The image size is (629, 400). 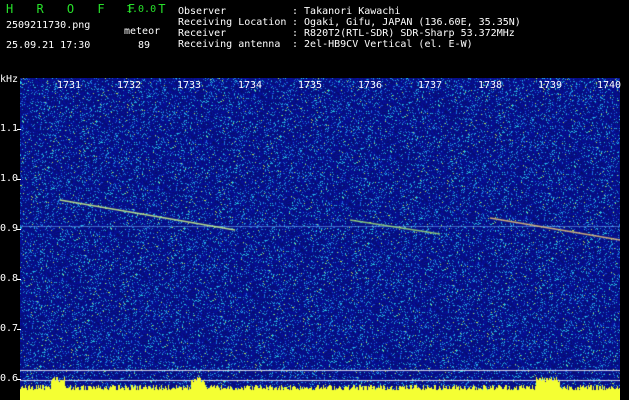 I want to click on info-value-antenna: : 2el-HB9CV Vertical (el. E-W), so click(x=382, y=44).